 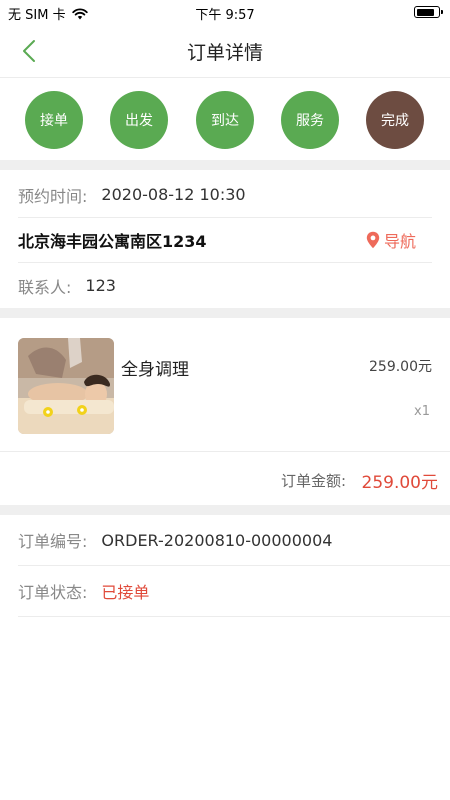 I want to click on order-status-label: 订单状态:, so click(x=53, y=592).